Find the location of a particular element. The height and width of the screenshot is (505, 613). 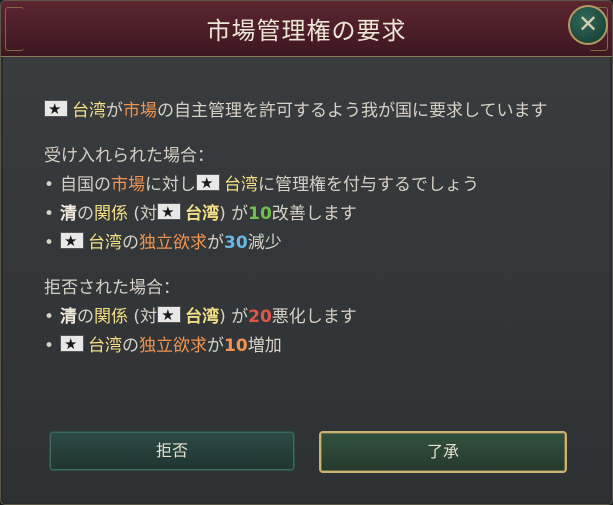

reject-heading: 拒否された場合： is located at coordinates (112, 288).